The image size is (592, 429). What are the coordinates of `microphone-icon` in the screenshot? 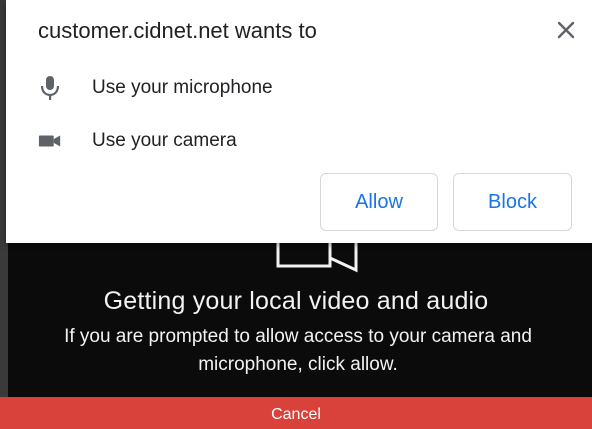 It's located at (50, 88).